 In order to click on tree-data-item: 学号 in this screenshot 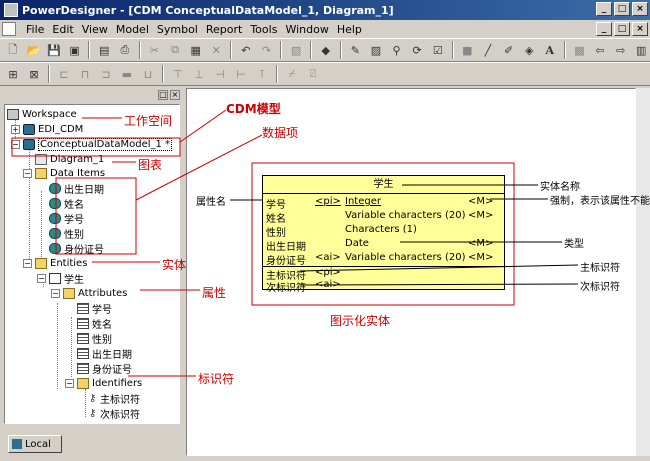, I will do `click(66, 218)`.